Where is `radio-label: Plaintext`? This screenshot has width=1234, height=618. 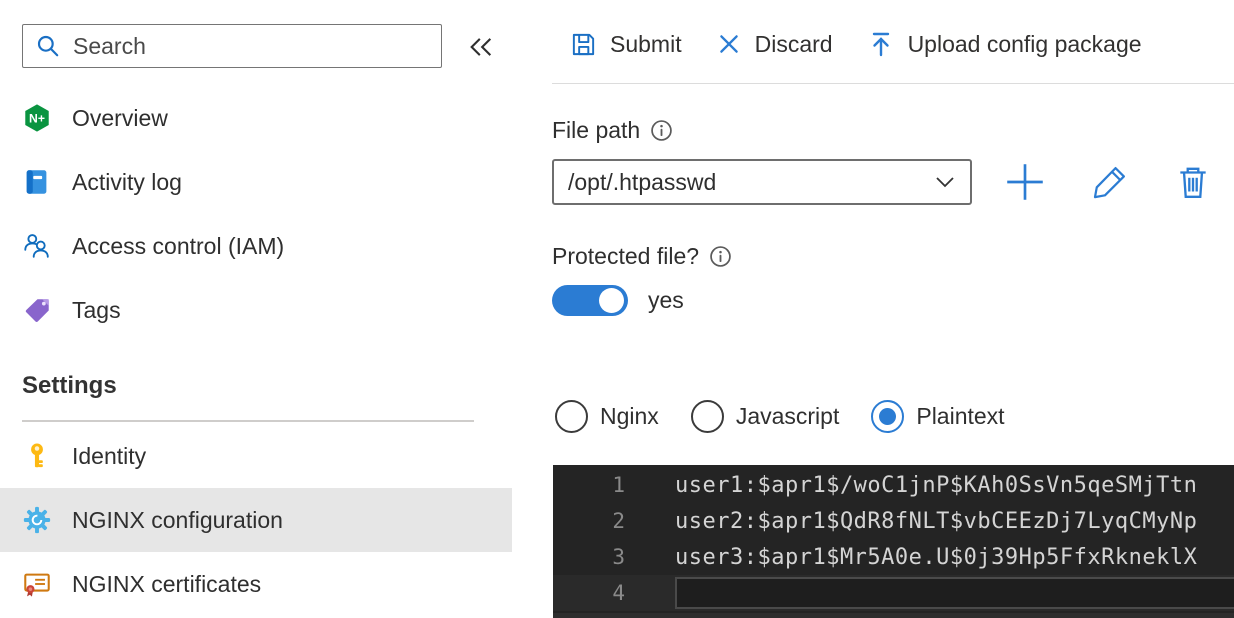 radio-label: Plaintext is located at coordinates (960, 416).